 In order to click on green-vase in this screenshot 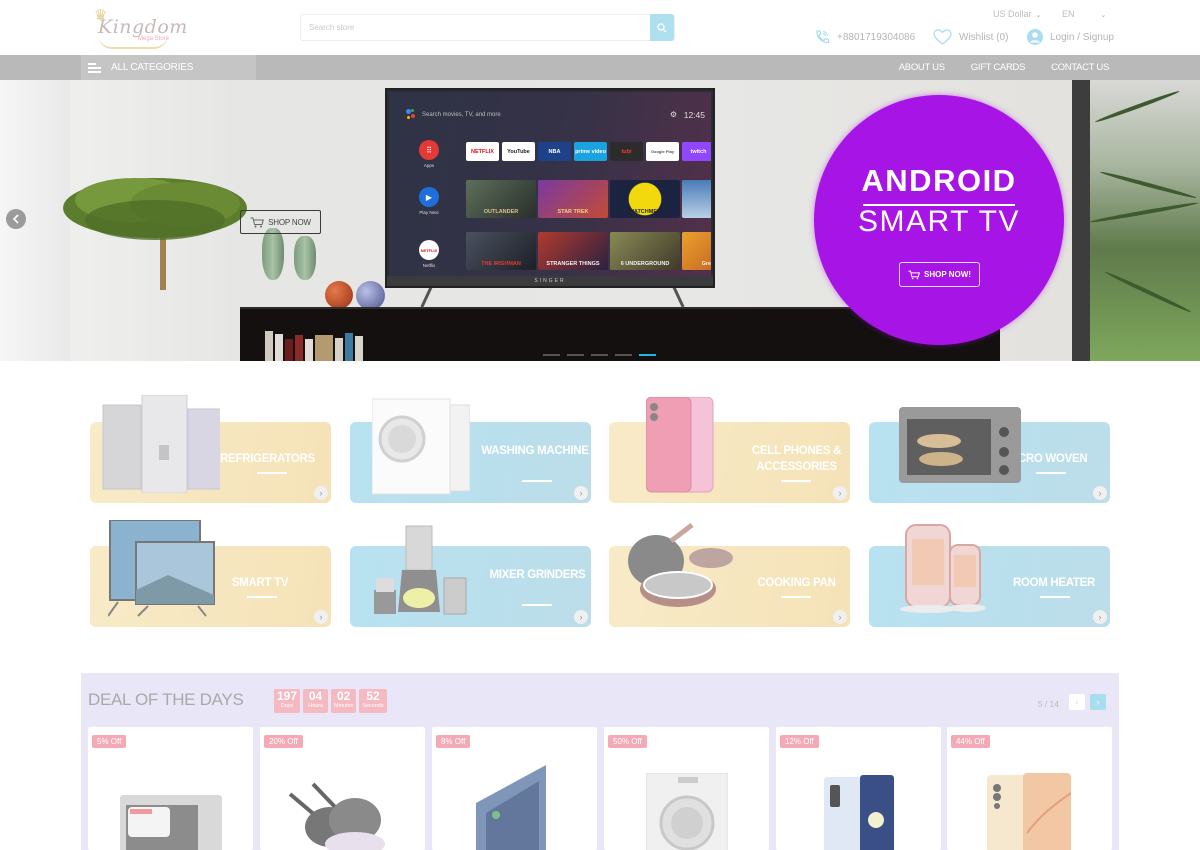, I will do `click(305, 258)`.